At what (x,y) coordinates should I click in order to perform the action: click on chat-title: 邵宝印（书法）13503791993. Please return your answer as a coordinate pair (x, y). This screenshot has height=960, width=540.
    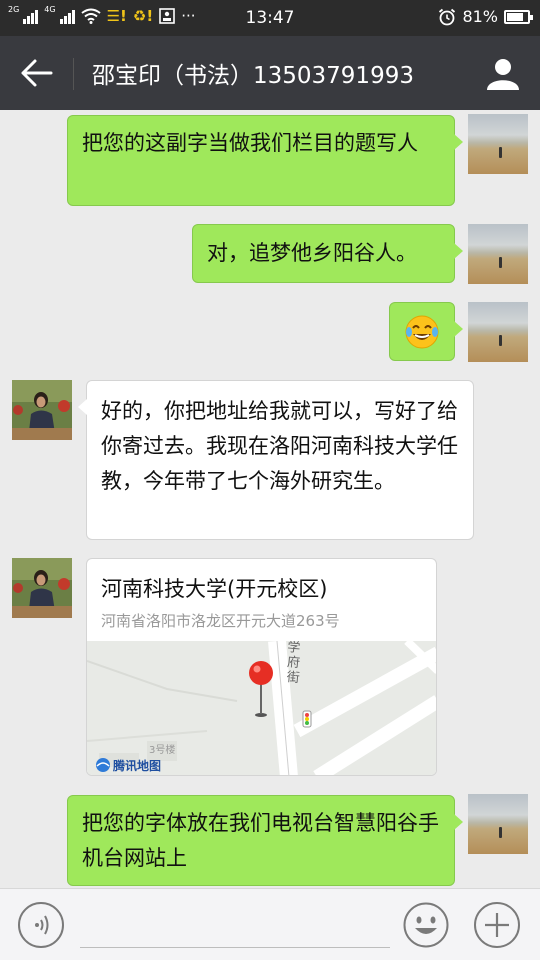
    Looking at the image, I should click on (253, 76).